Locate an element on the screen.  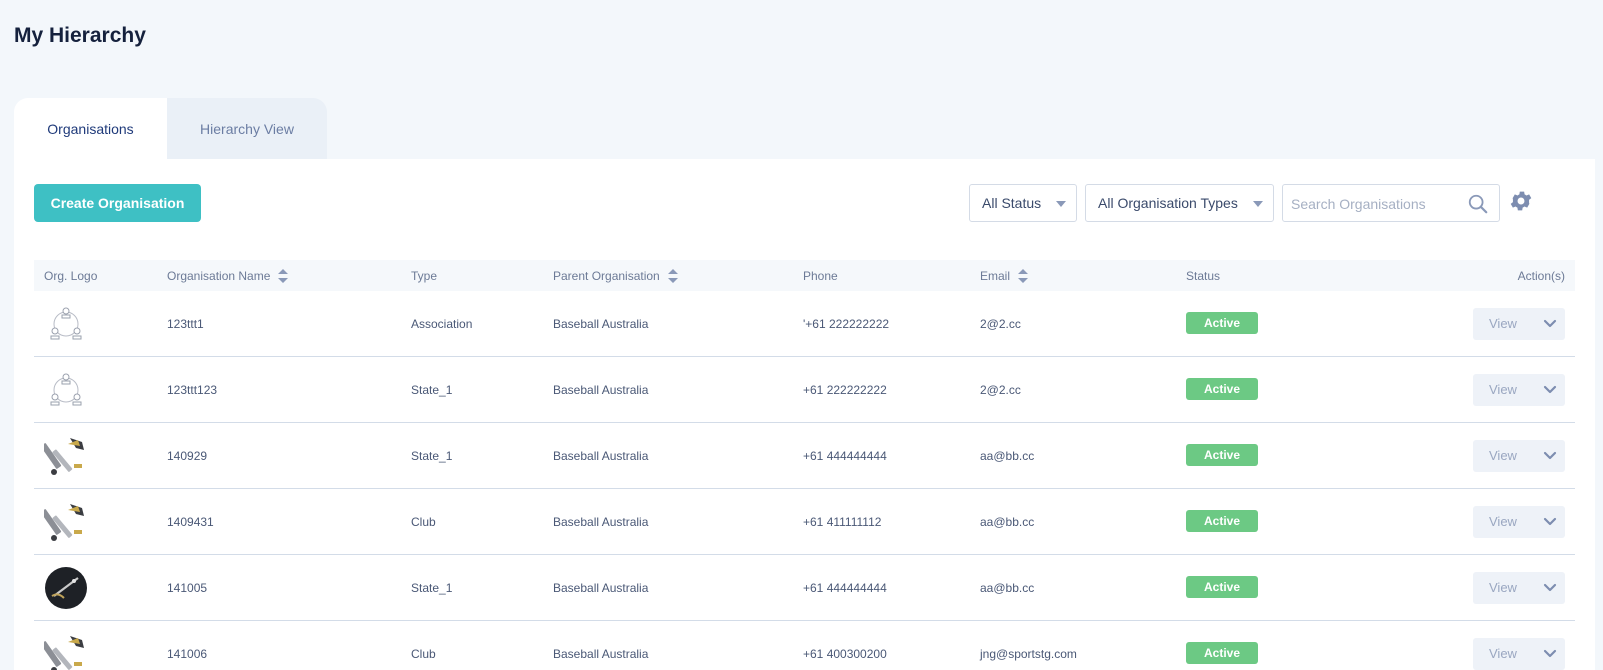
status-filter-value: All Status is located at coordinates (1012, 203).